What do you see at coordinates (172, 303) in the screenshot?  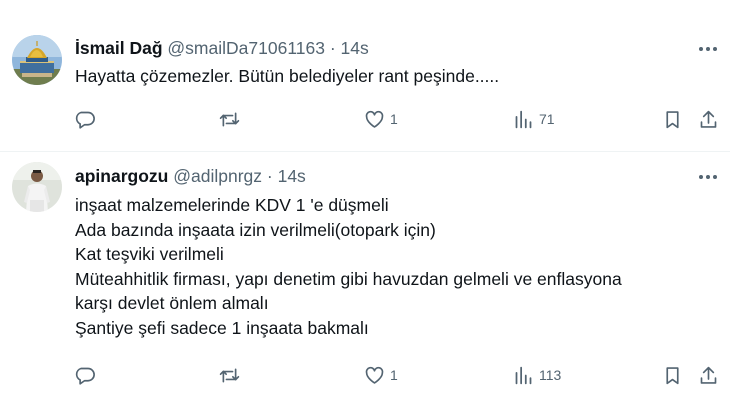 I see `tweet-text-line: karşı devlet önlem almalı` at bounding box center [172, 303].